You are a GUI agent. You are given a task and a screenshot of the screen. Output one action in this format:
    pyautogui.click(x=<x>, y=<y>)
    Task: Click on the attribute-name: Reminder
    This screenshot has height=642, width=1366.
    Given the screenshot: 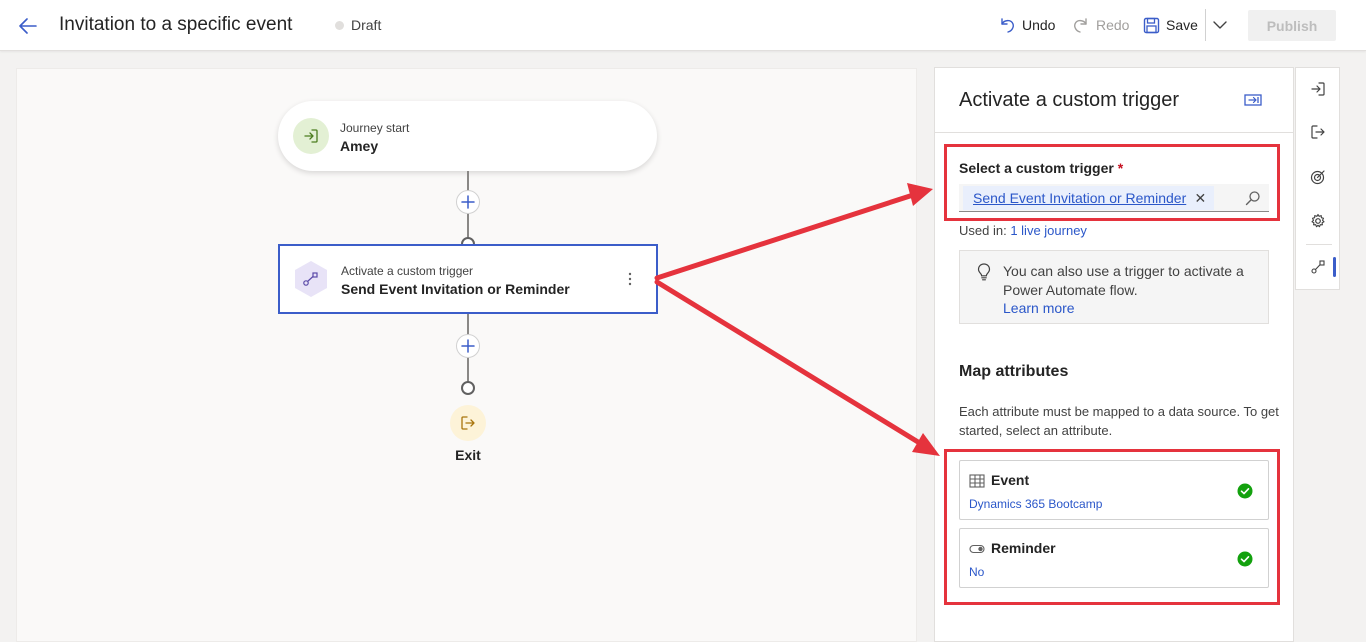 What is the action you would take?
    pyautogui.click(x=1023, y=548)
    